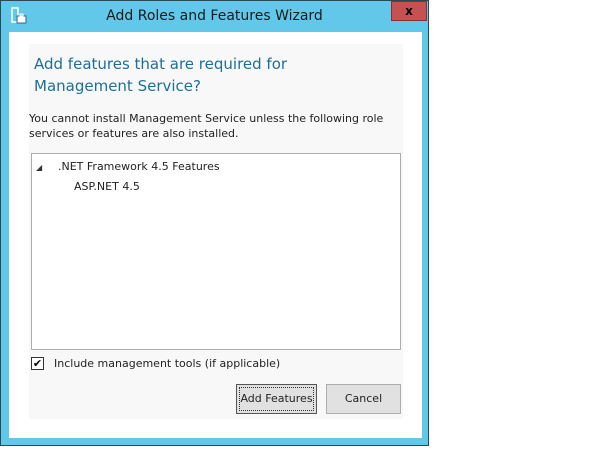  I want to click on window-title: Add Roles and Features Wizard, so click(214, 16).